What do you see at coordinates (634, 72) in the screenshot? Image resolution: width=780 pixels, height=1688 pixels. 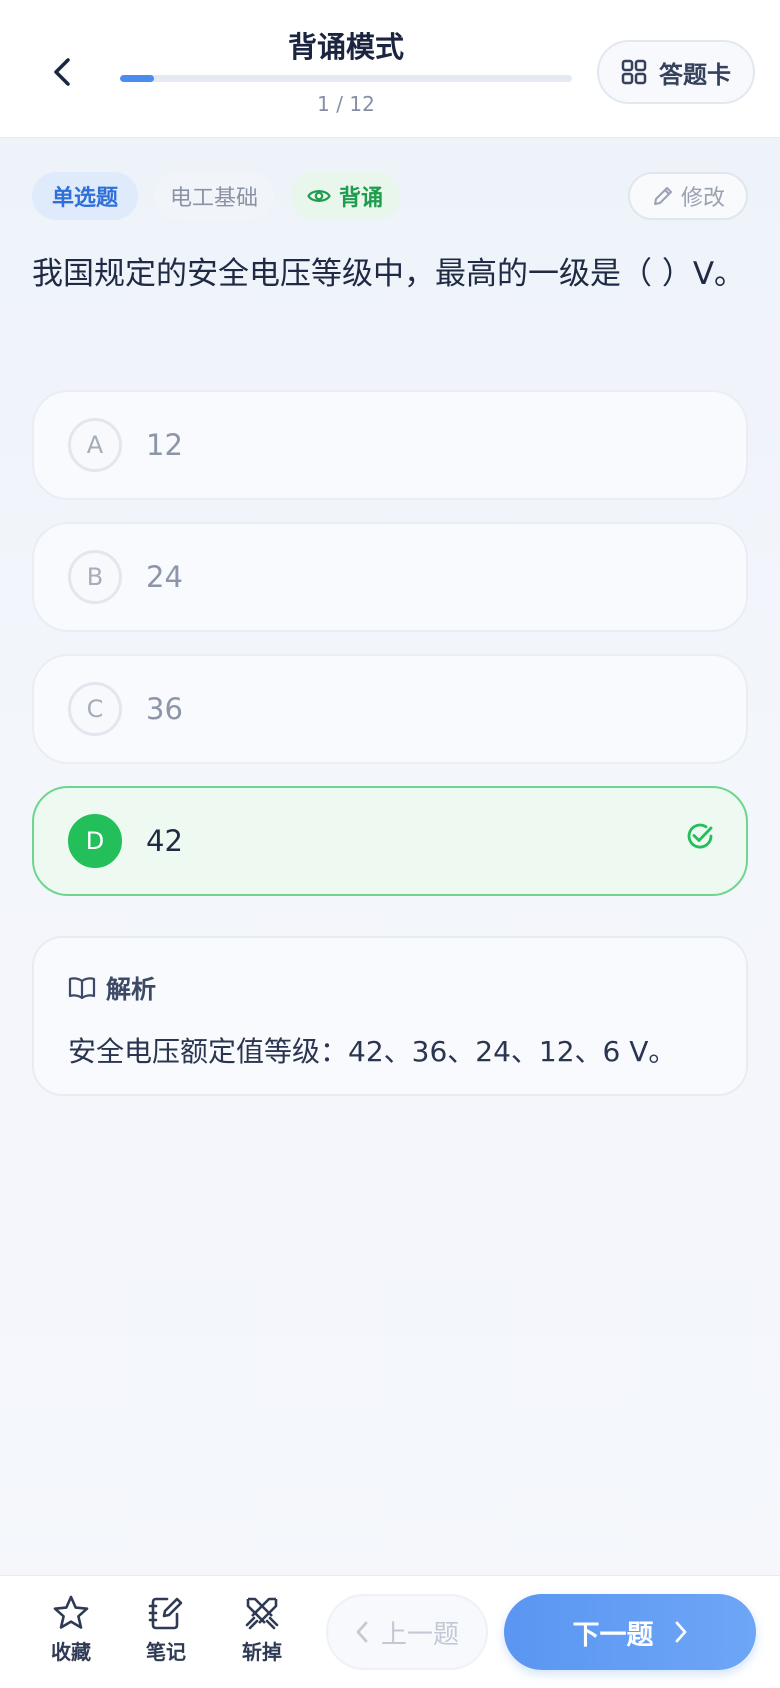 I see `grid-icon` at bounding box center [634, 72].